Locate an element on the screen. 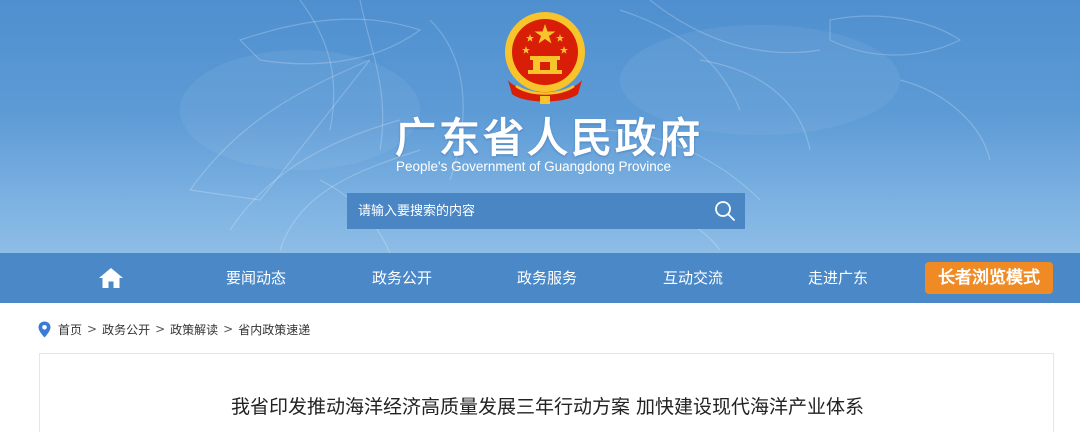 The height and width of the screenshot is (432, 1080). breadcrumb-policy-interpretation: 政策解读 is located at coordinates (194, 329).